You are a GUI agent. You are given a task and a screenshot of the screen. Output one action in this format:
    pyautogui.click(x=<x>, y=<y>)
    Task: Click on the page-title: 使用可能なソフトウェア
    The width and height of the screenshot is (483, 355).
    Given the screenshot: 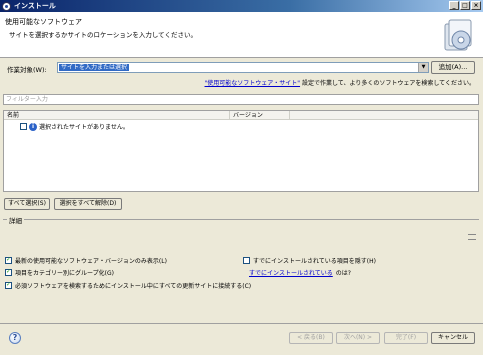 What is the action you would take?
    pyautogui.click(x=43, y=22)
    